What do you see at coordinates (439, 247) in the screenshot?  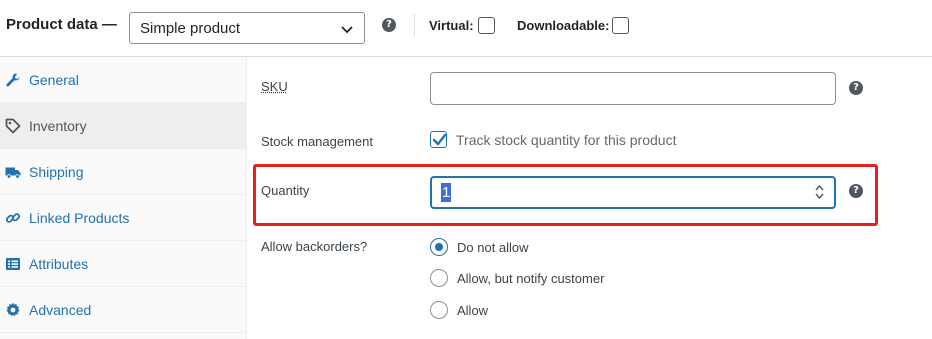 I see `backorder-radio-do-not-allow` at bounding box center [439, 247].